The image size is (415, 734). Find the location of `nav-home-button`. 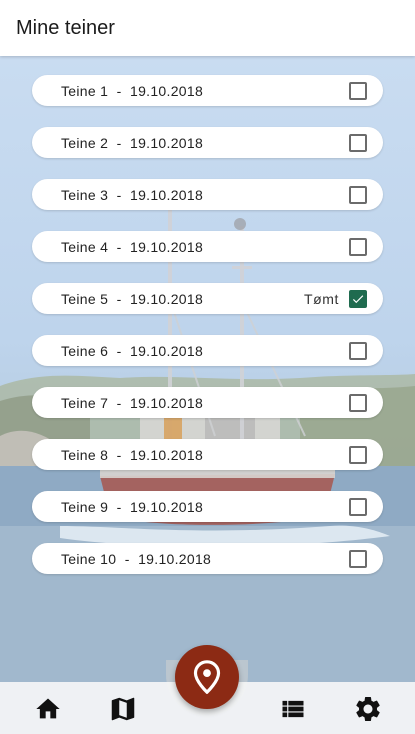

nav-home-button is located at coordinates (48, 709).